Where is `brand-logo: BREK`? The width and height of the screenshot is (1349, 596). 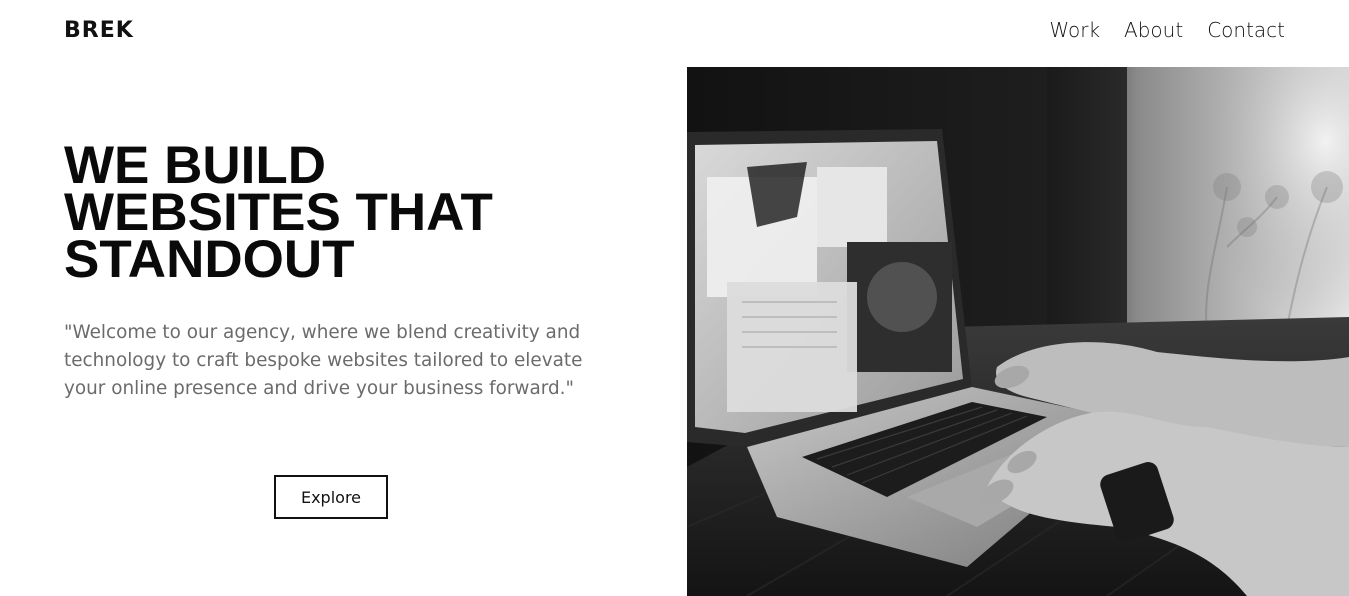 brand-logo: BREK is located at coordinates (99, 30).